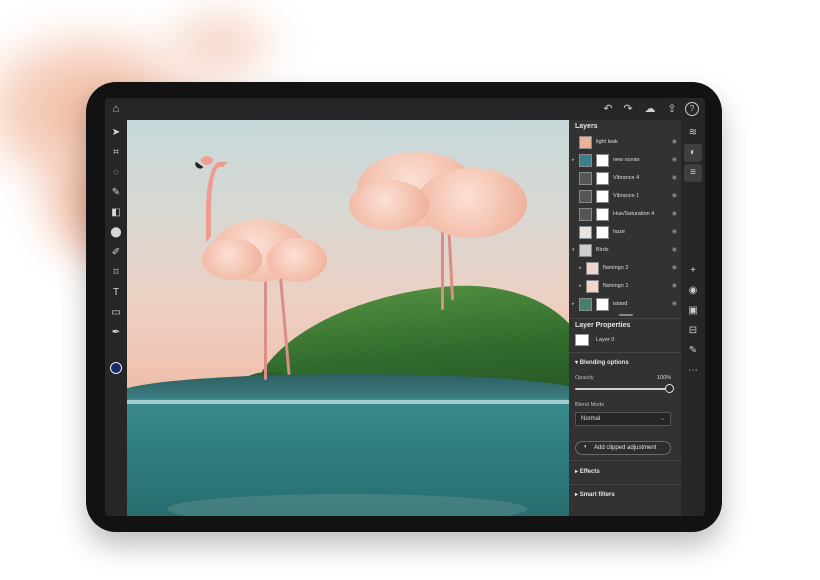 This screenshot has width=820, height=580. What do you see at coordinates (405, 109) in the screenshot?
I see `top-bar: ⌂ ↶ ↷ ☁ ⇪ ?` at bounding box center [405, 109].